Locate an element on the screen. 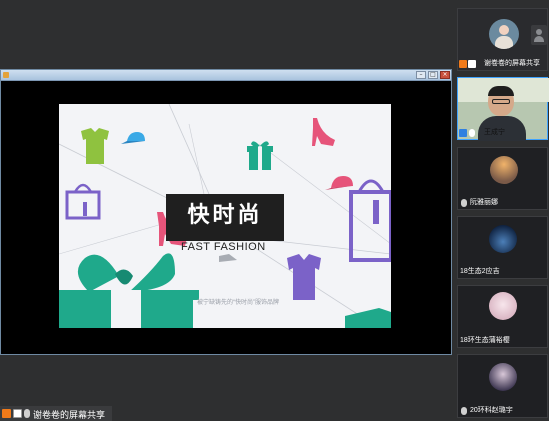  maximize-icon: □ is located at coordinates (433, 75).